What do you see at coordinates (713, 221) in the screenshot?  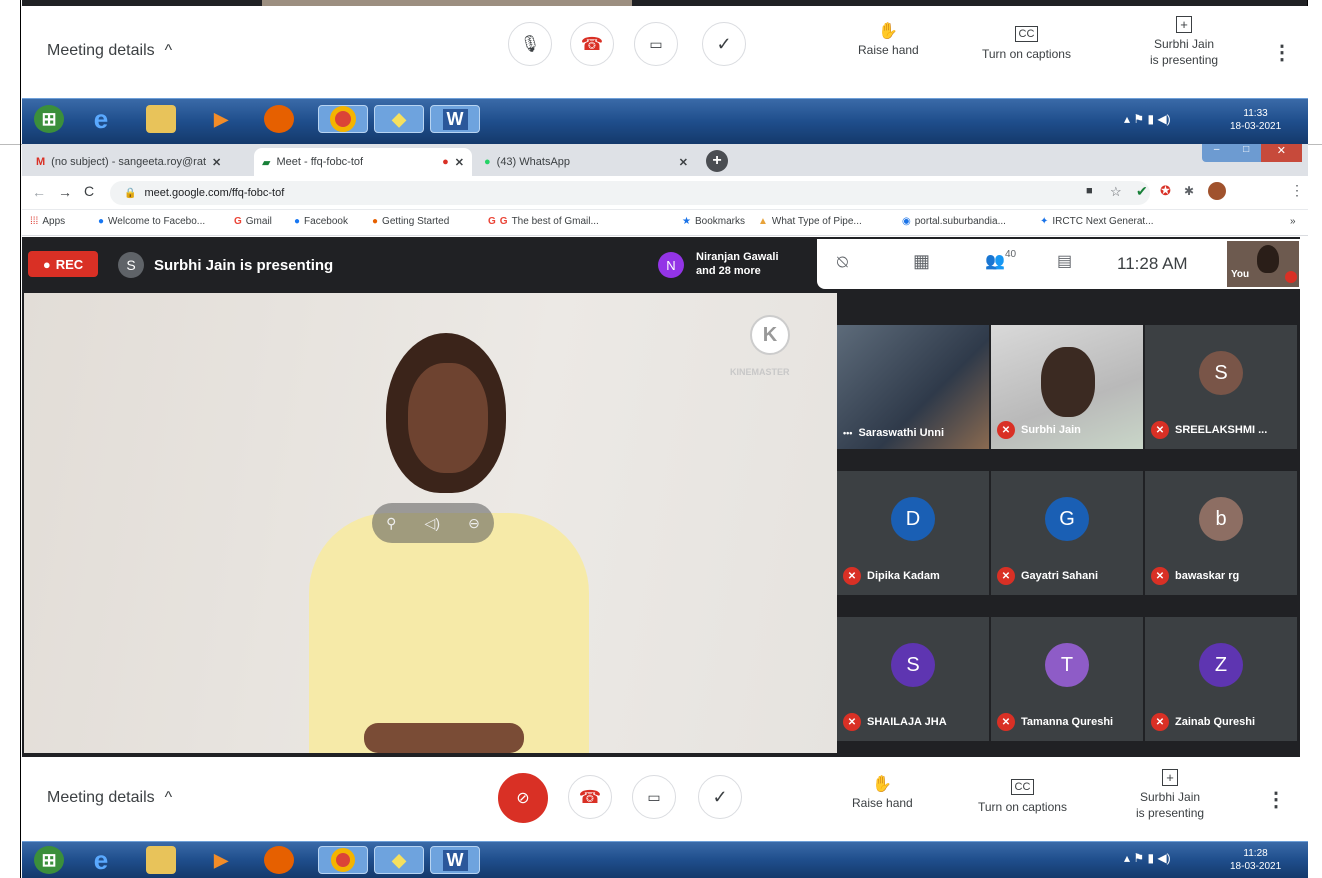 I see `bookmark-bookmarks: ★ Bookmarks` at bounding box center [713, 221].